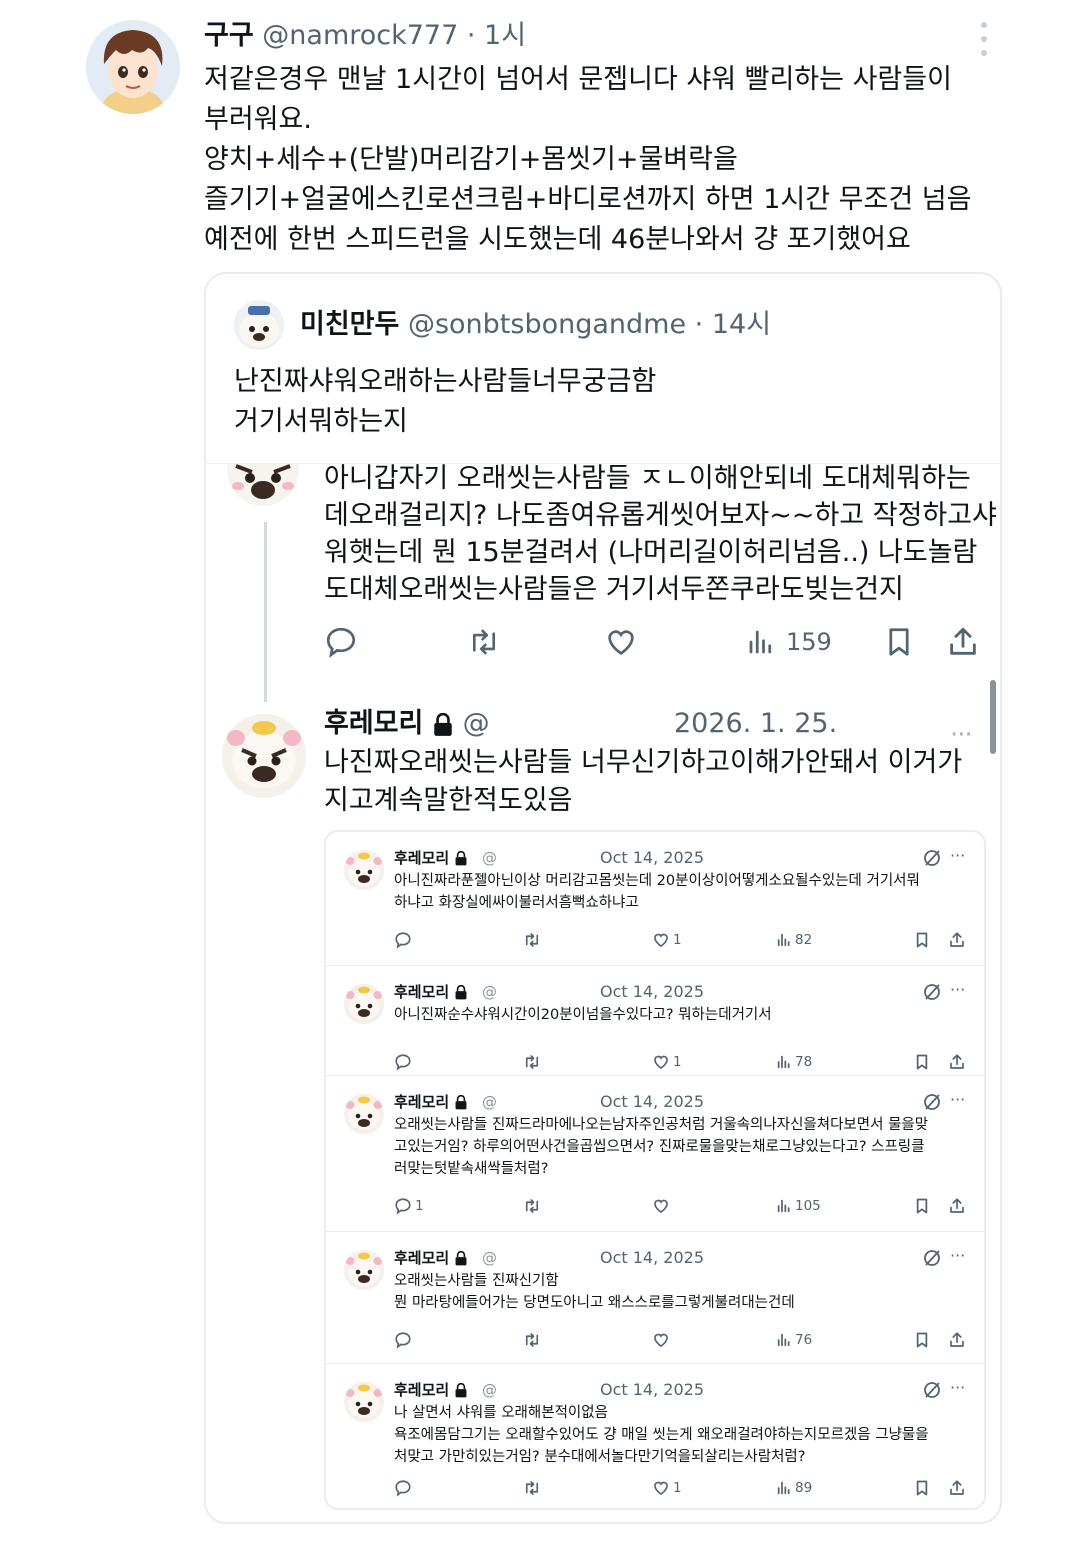 This screenshot has height=1544, width=1080. I want to click on views-button: 89, so click(794, 1488).